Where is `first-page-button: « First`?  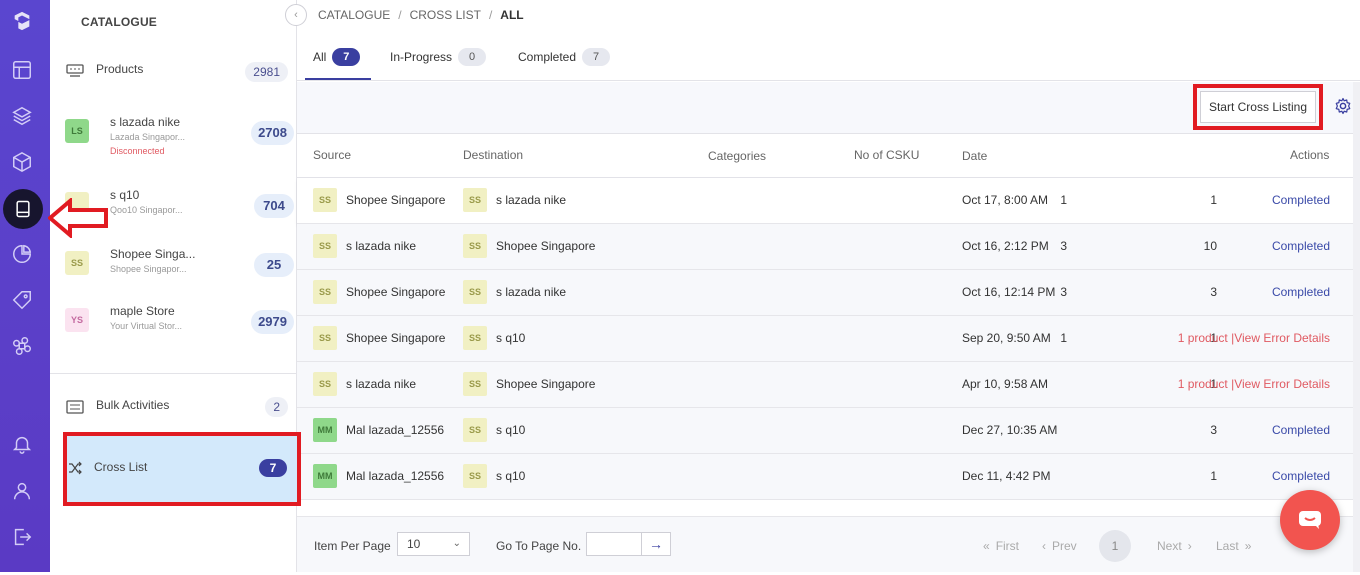 first-page-button: « First is located at coordinates (1001, 546).